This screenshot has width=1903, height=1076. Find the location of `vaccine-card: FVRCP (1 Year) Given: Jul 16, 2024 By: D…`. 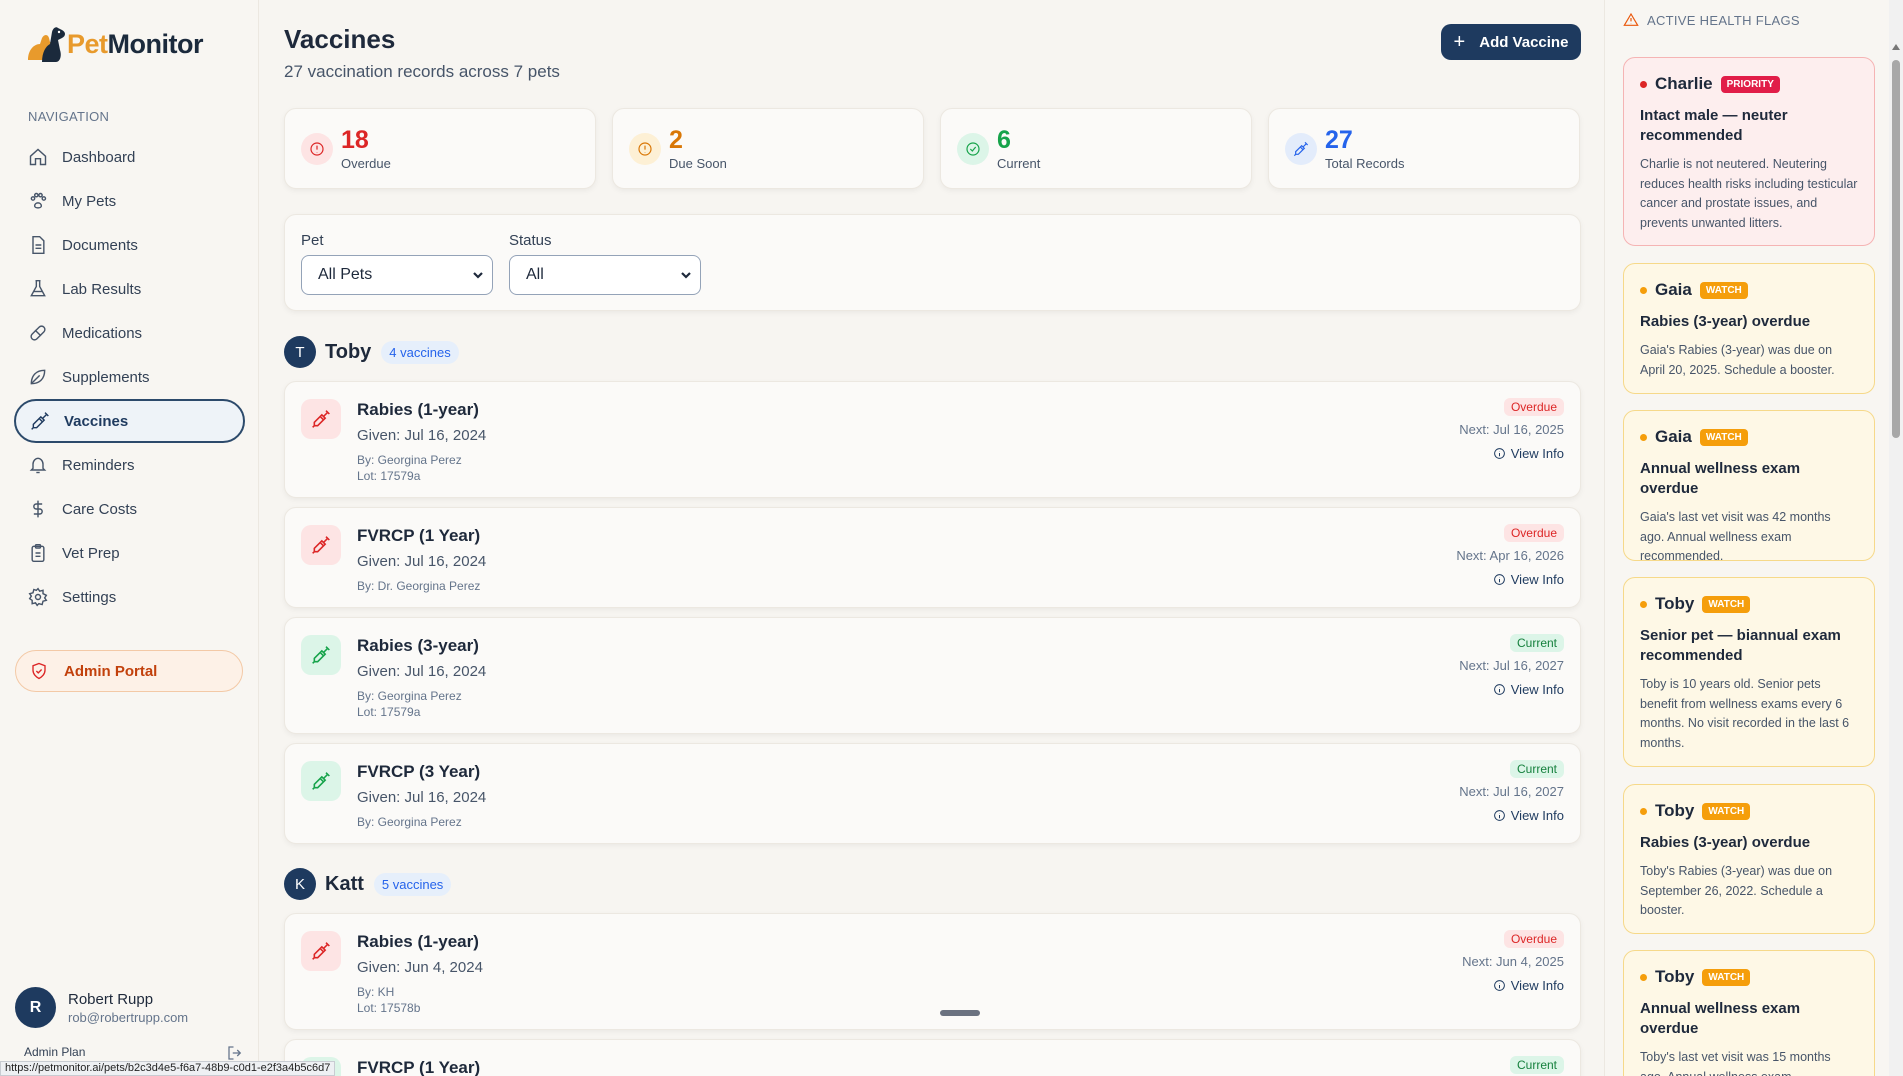

vaccine-card: FVRCP (1 Year) Given: Jul 16, 2024 By: D… is located at coordinates (932, 557).